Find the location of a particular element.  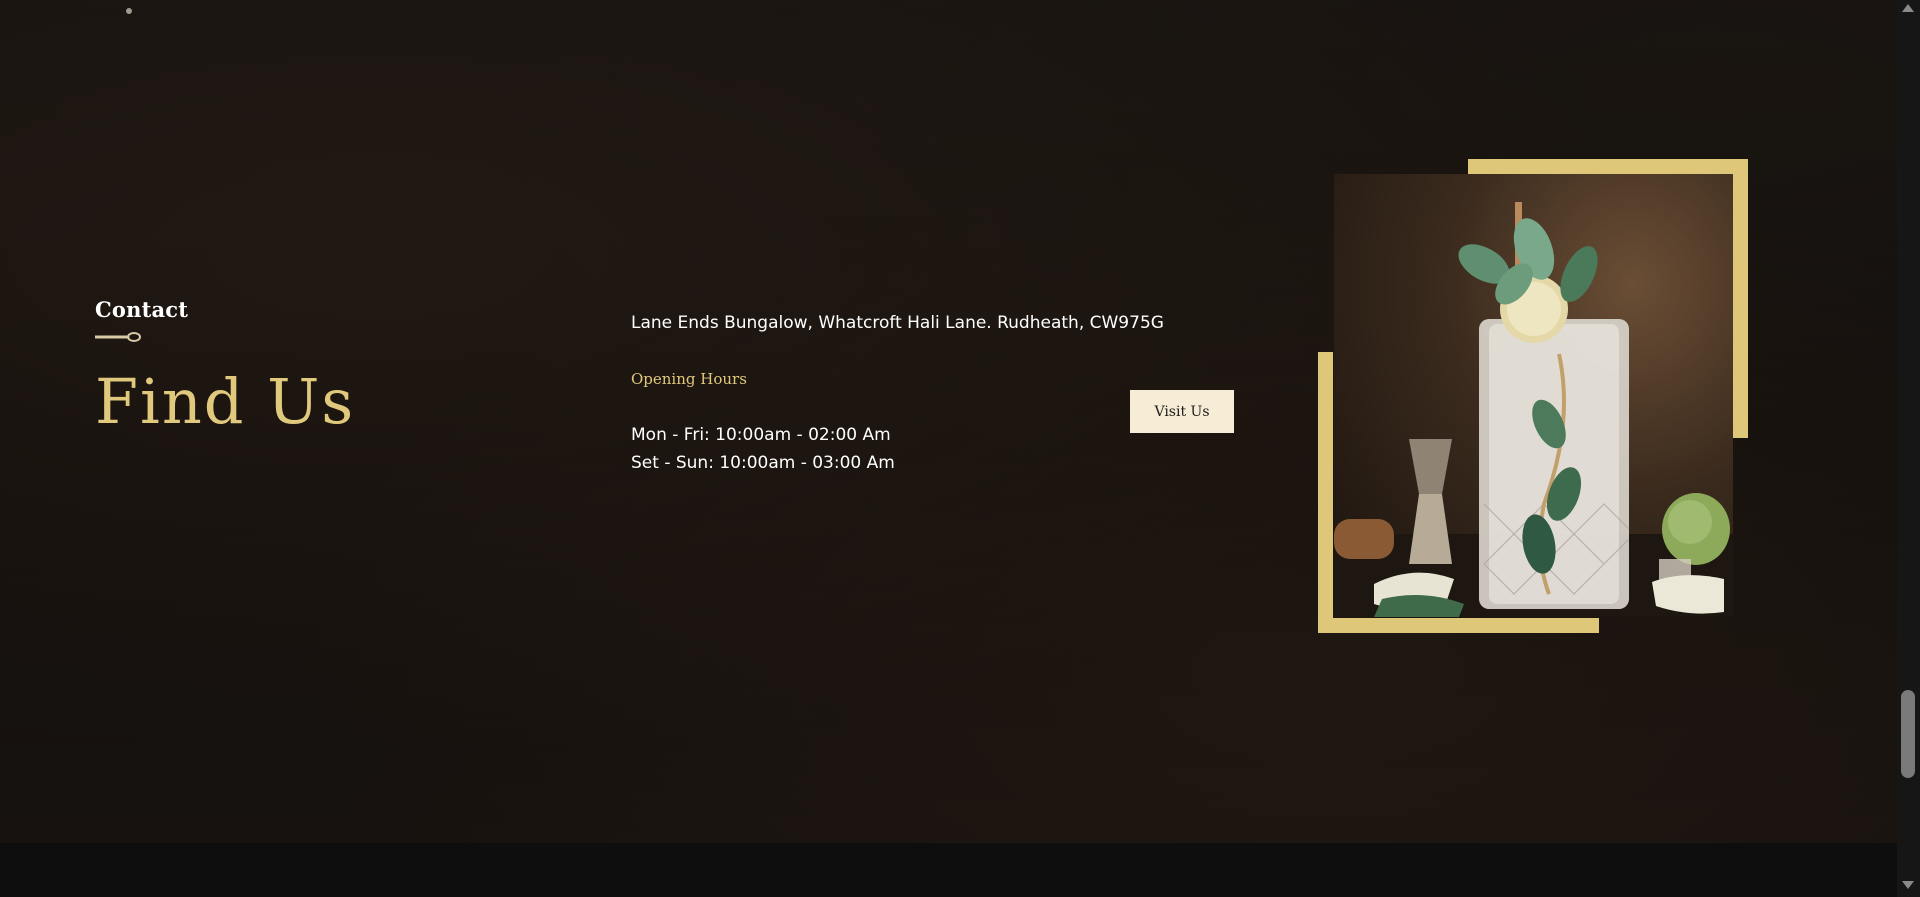

scroll-up-icon is located at coordinates (1908, 8).